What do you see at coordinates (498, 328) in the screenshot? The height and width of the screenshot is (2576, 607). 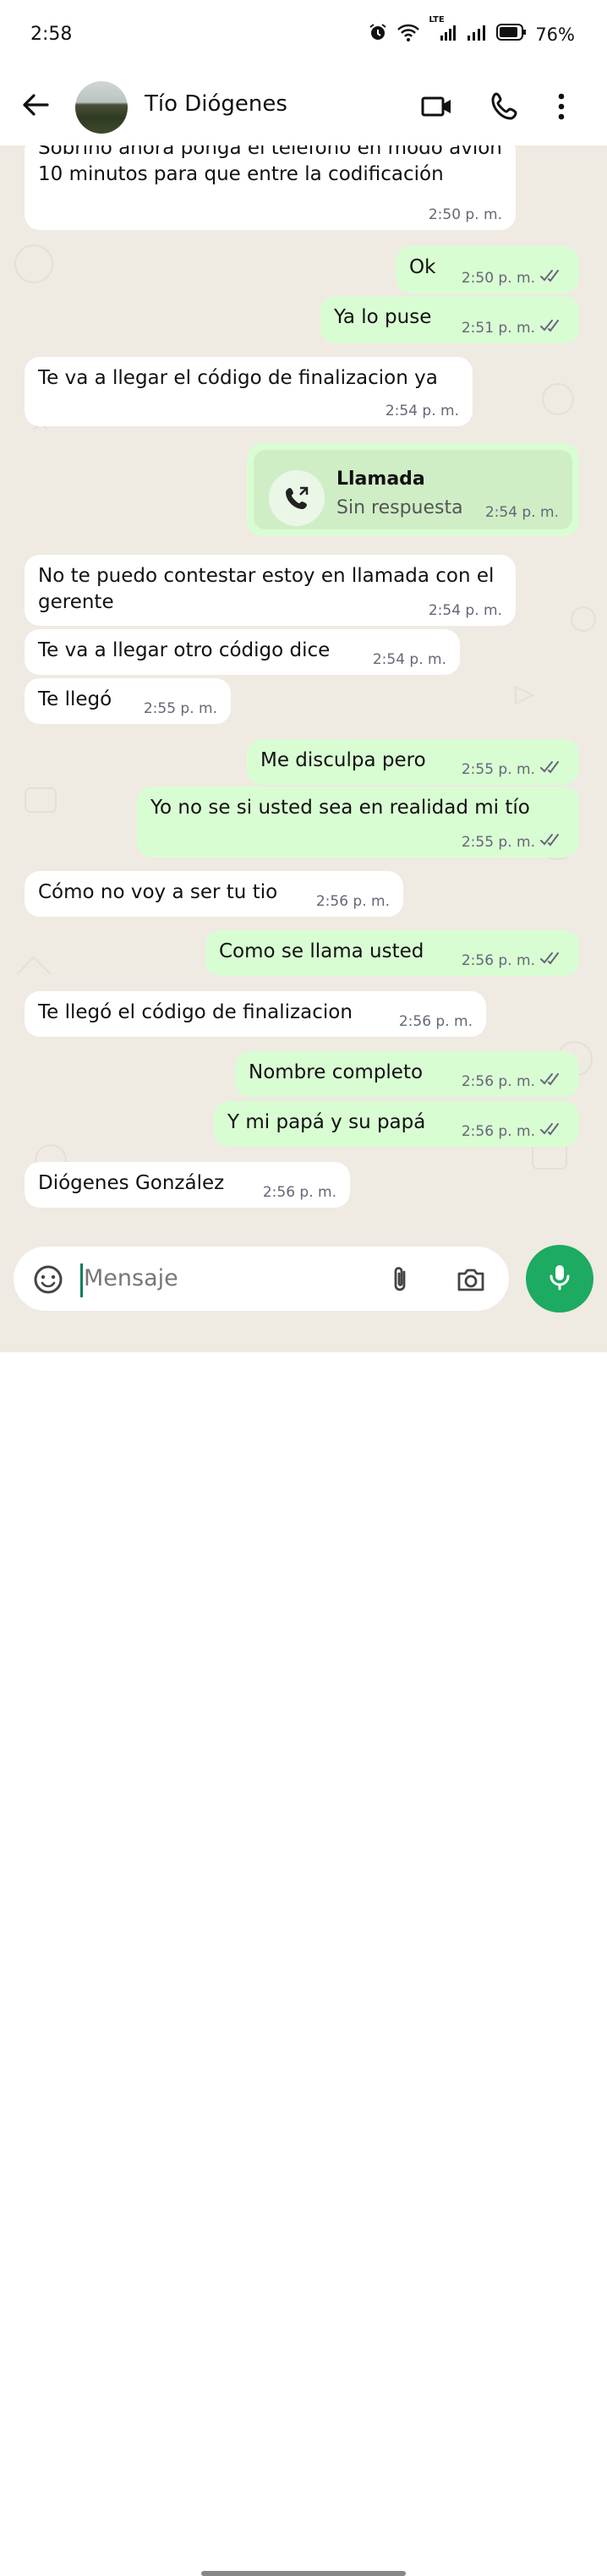 I see `message-timestamp: 2:51 p. m.` at bounding box center [498, 328].